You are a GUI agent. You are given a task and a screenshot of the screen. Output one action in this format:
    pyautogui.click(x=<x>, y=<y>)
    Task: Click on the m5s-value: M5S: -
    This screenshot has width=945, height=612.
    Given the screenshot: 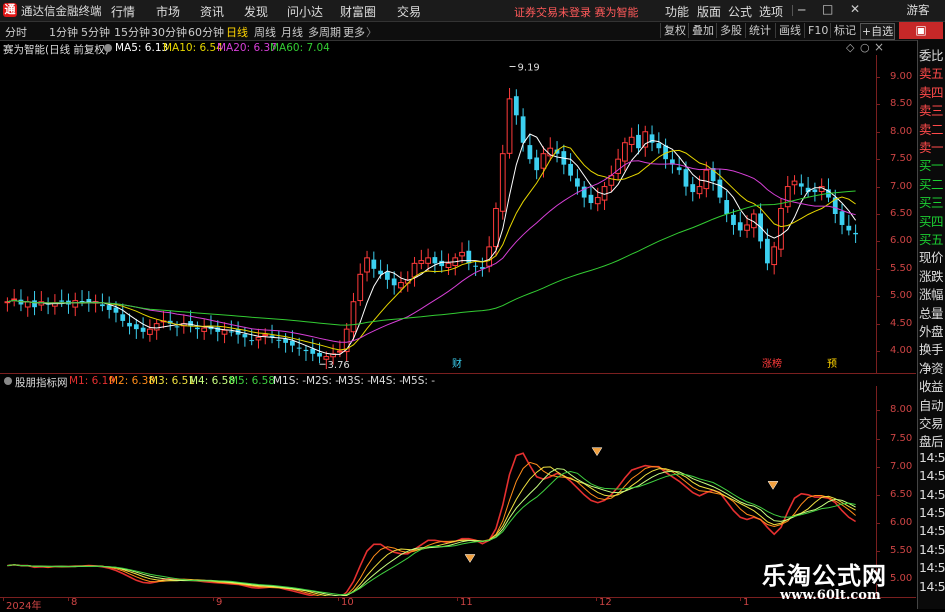 What is the action you would take?
    pyautogui.click(x=419, y=381)
    